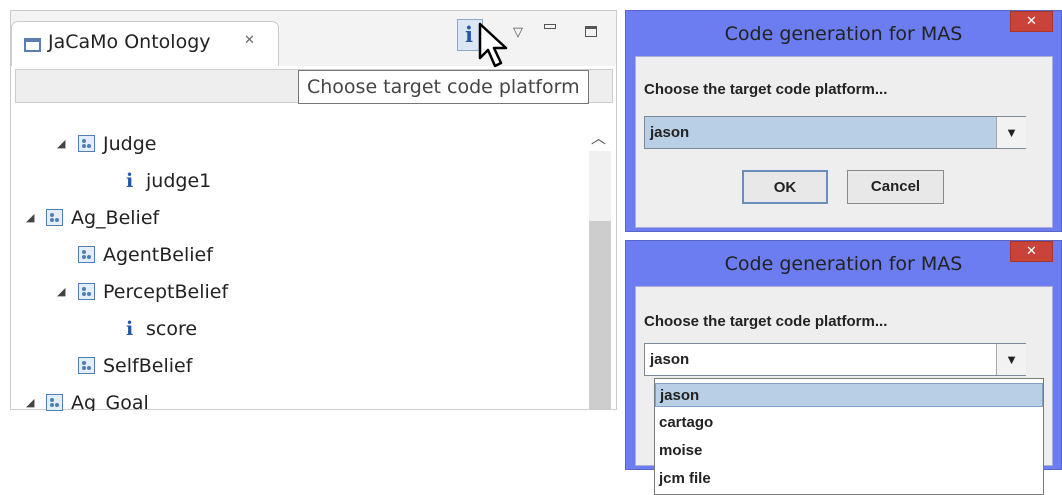  What do you see at coordinates (849, 436) in the screenshot?
I see `platform-dropdown-list: jason cartago moise jcm file` at bounding box center [849, 436].